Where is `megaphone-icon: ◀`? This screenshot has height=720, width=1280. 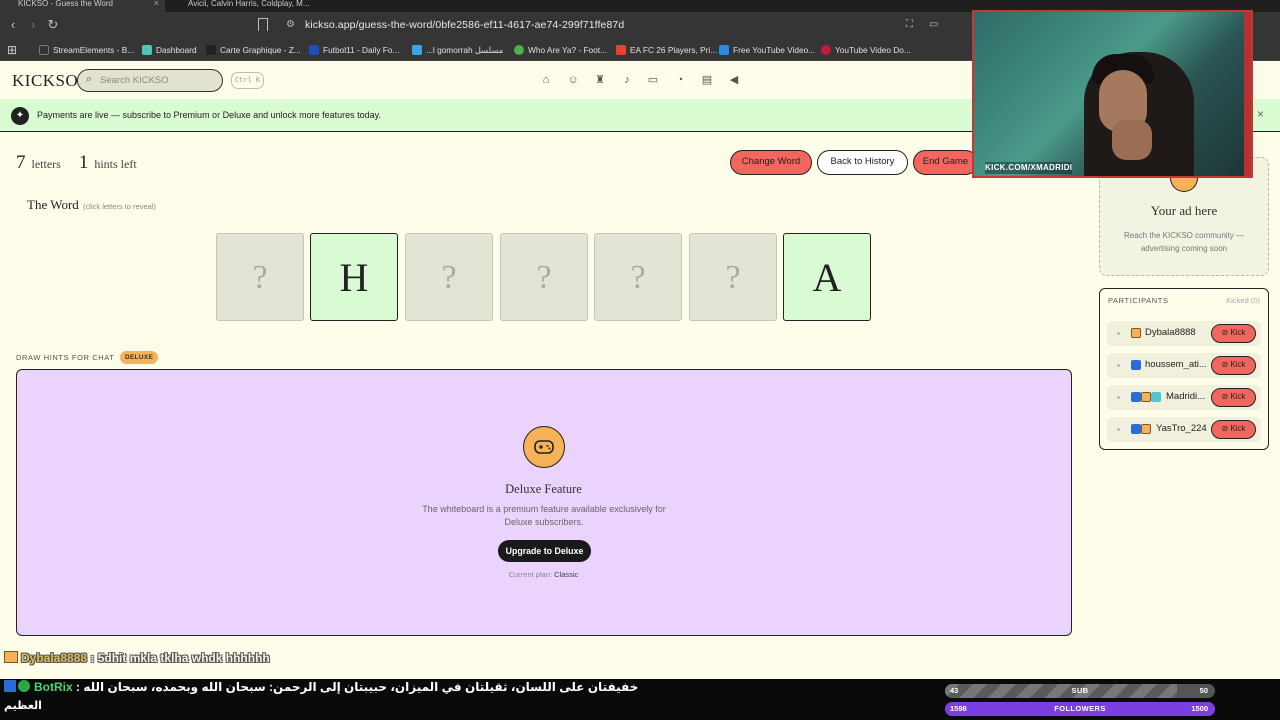 megaphone-icon: ◀ is located at coordinates (734, 80).